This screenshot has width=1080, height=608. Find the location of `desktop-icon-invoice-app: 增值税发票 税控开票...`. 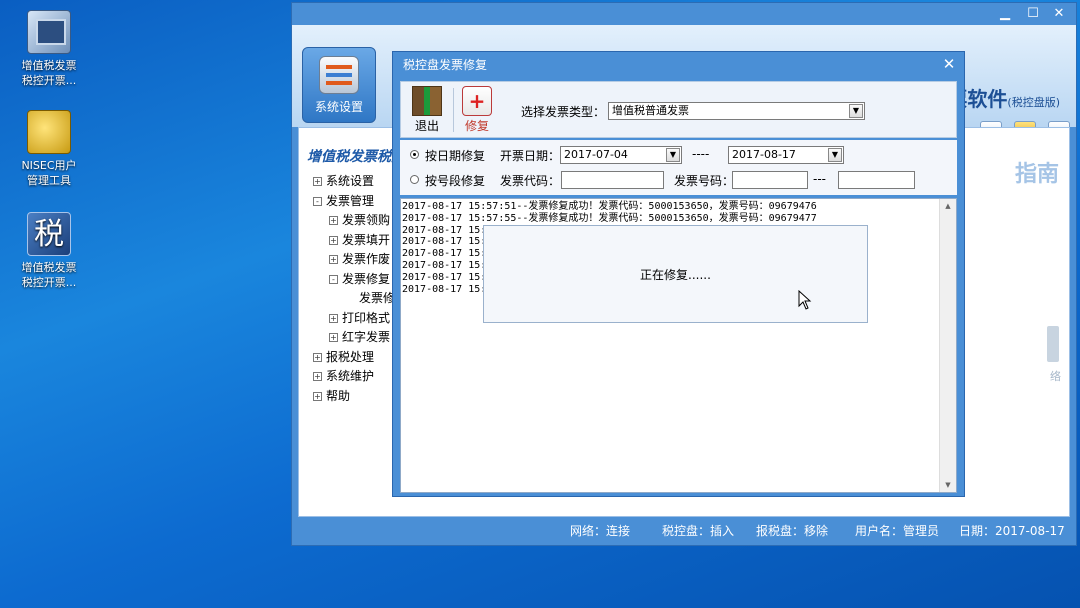

desktop-icon-invoice-app: 增值税发票 税控开票... is located at coordinates (49, 49).